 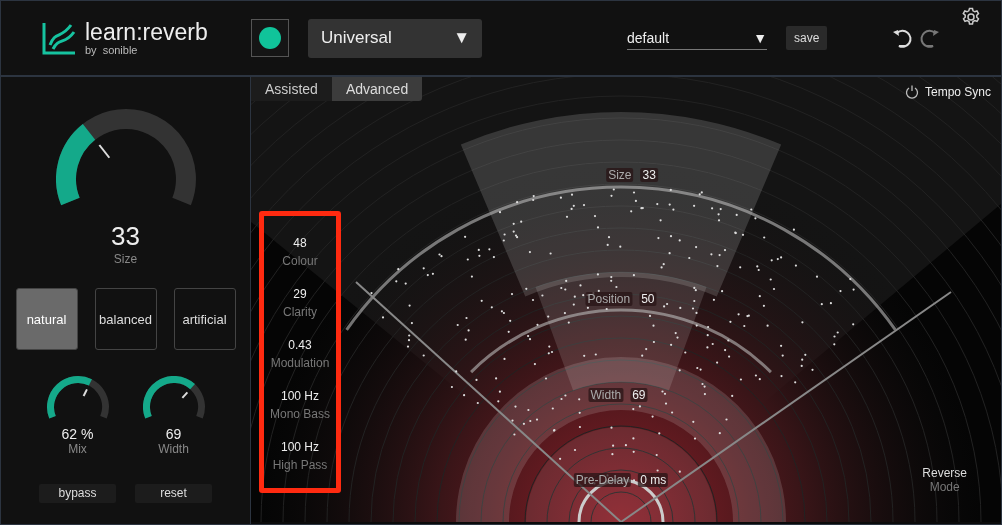 What do you see at coordinates (173, 433) in the screenshot?
I see `knob-value: 69` at bounding box center [173, 433].